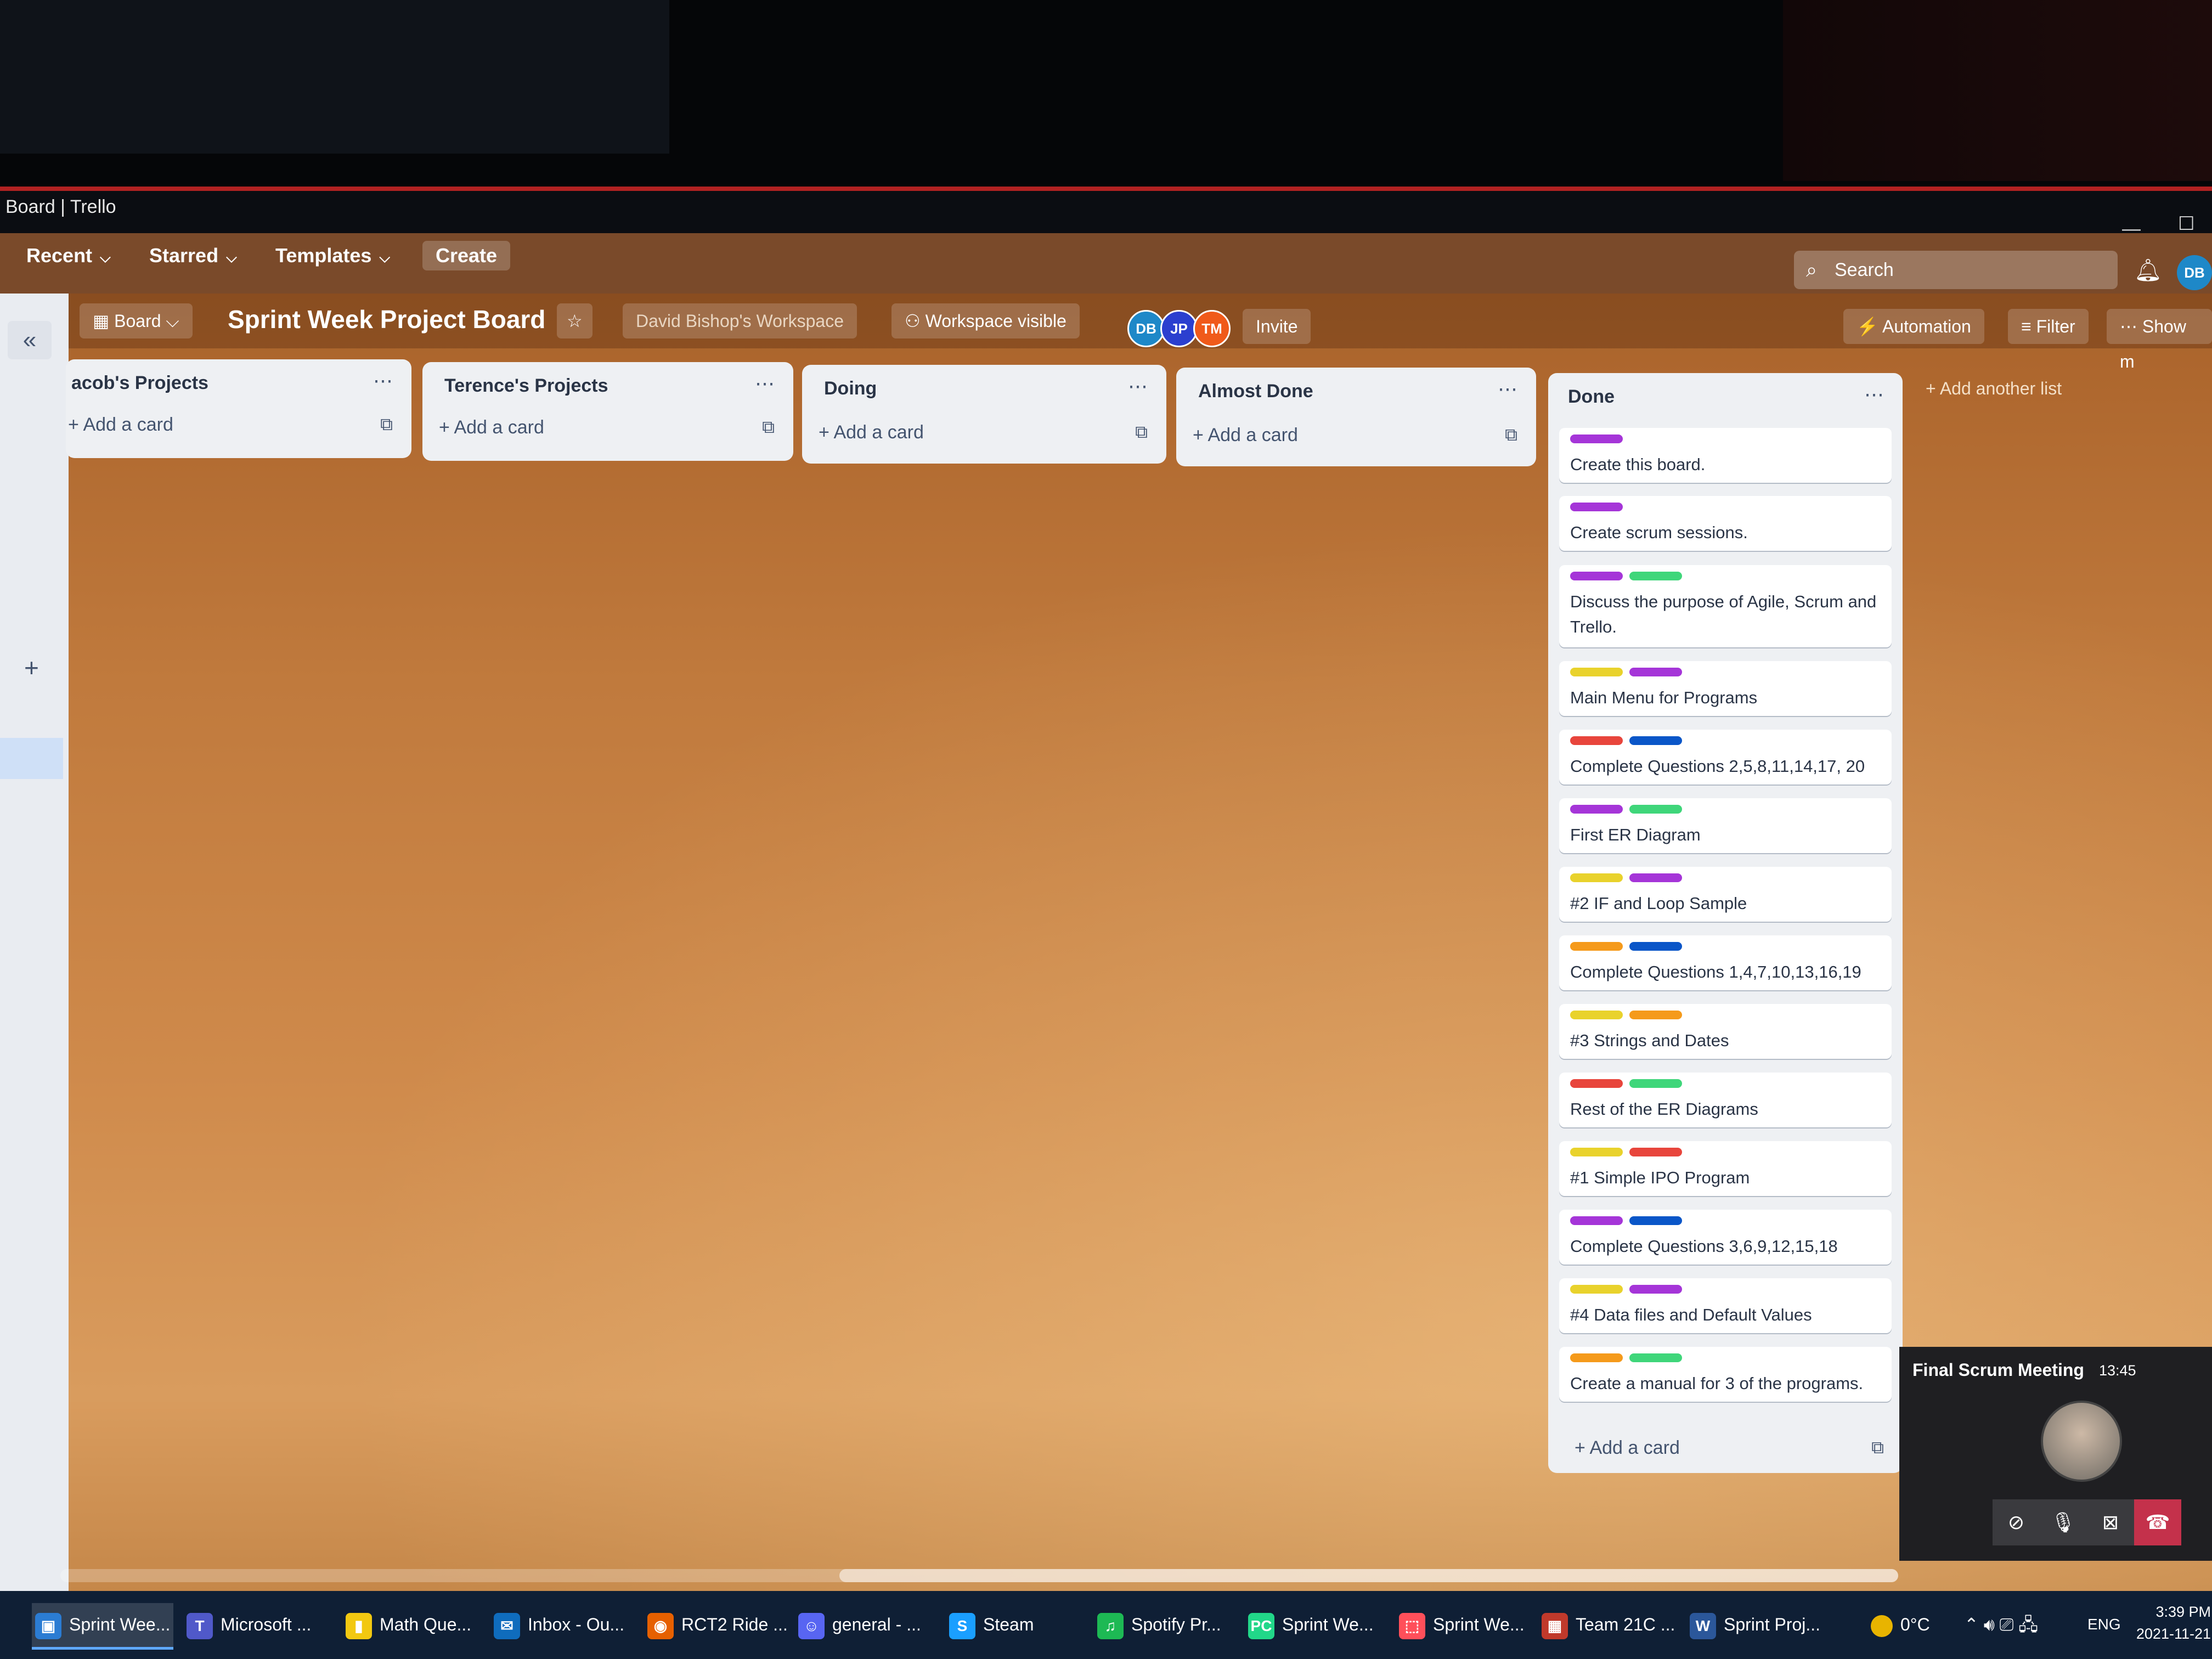 This screenshot has height=1659, width=2212. What do you see at coordinates (1726, 758) in the screenshot?
I see `card: Complete Questions 2,5,8,11,14,17, 20` at bounding box center [1726, 758].